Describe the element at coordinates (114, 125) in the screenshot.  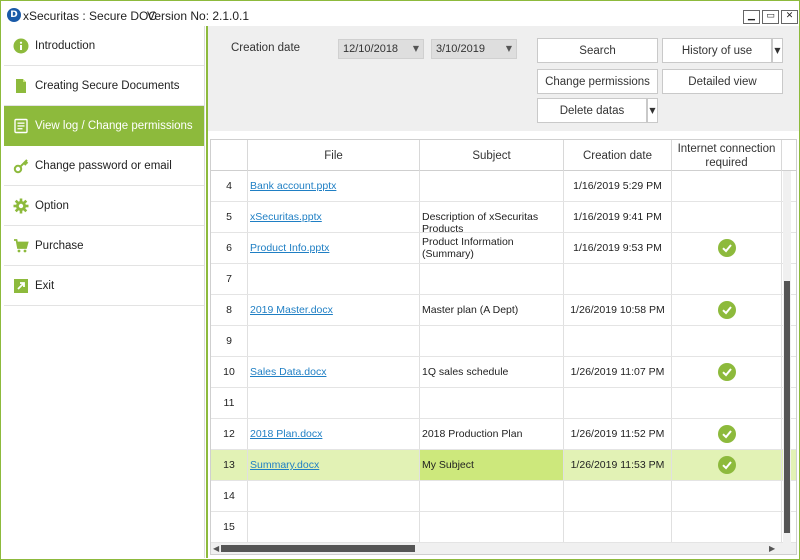
I see `sidebar-item-label: View log / Change permissions` at that location.